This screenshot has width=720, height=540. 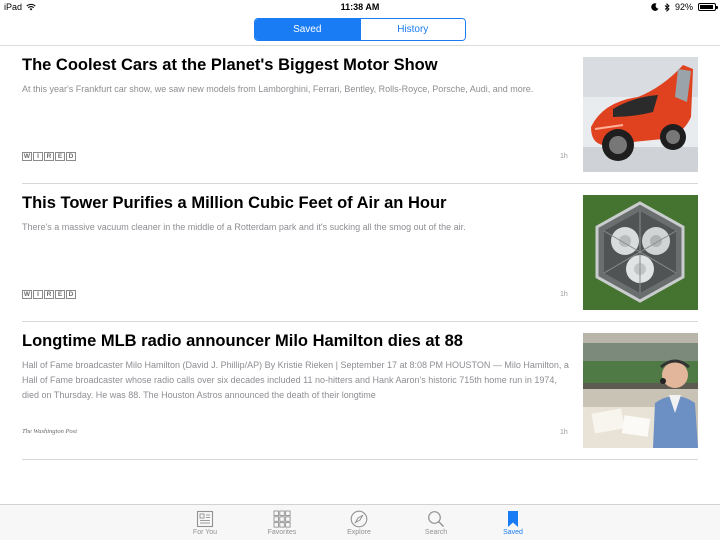 I want to click on tab-search: Search, so click(x=436, y=522).